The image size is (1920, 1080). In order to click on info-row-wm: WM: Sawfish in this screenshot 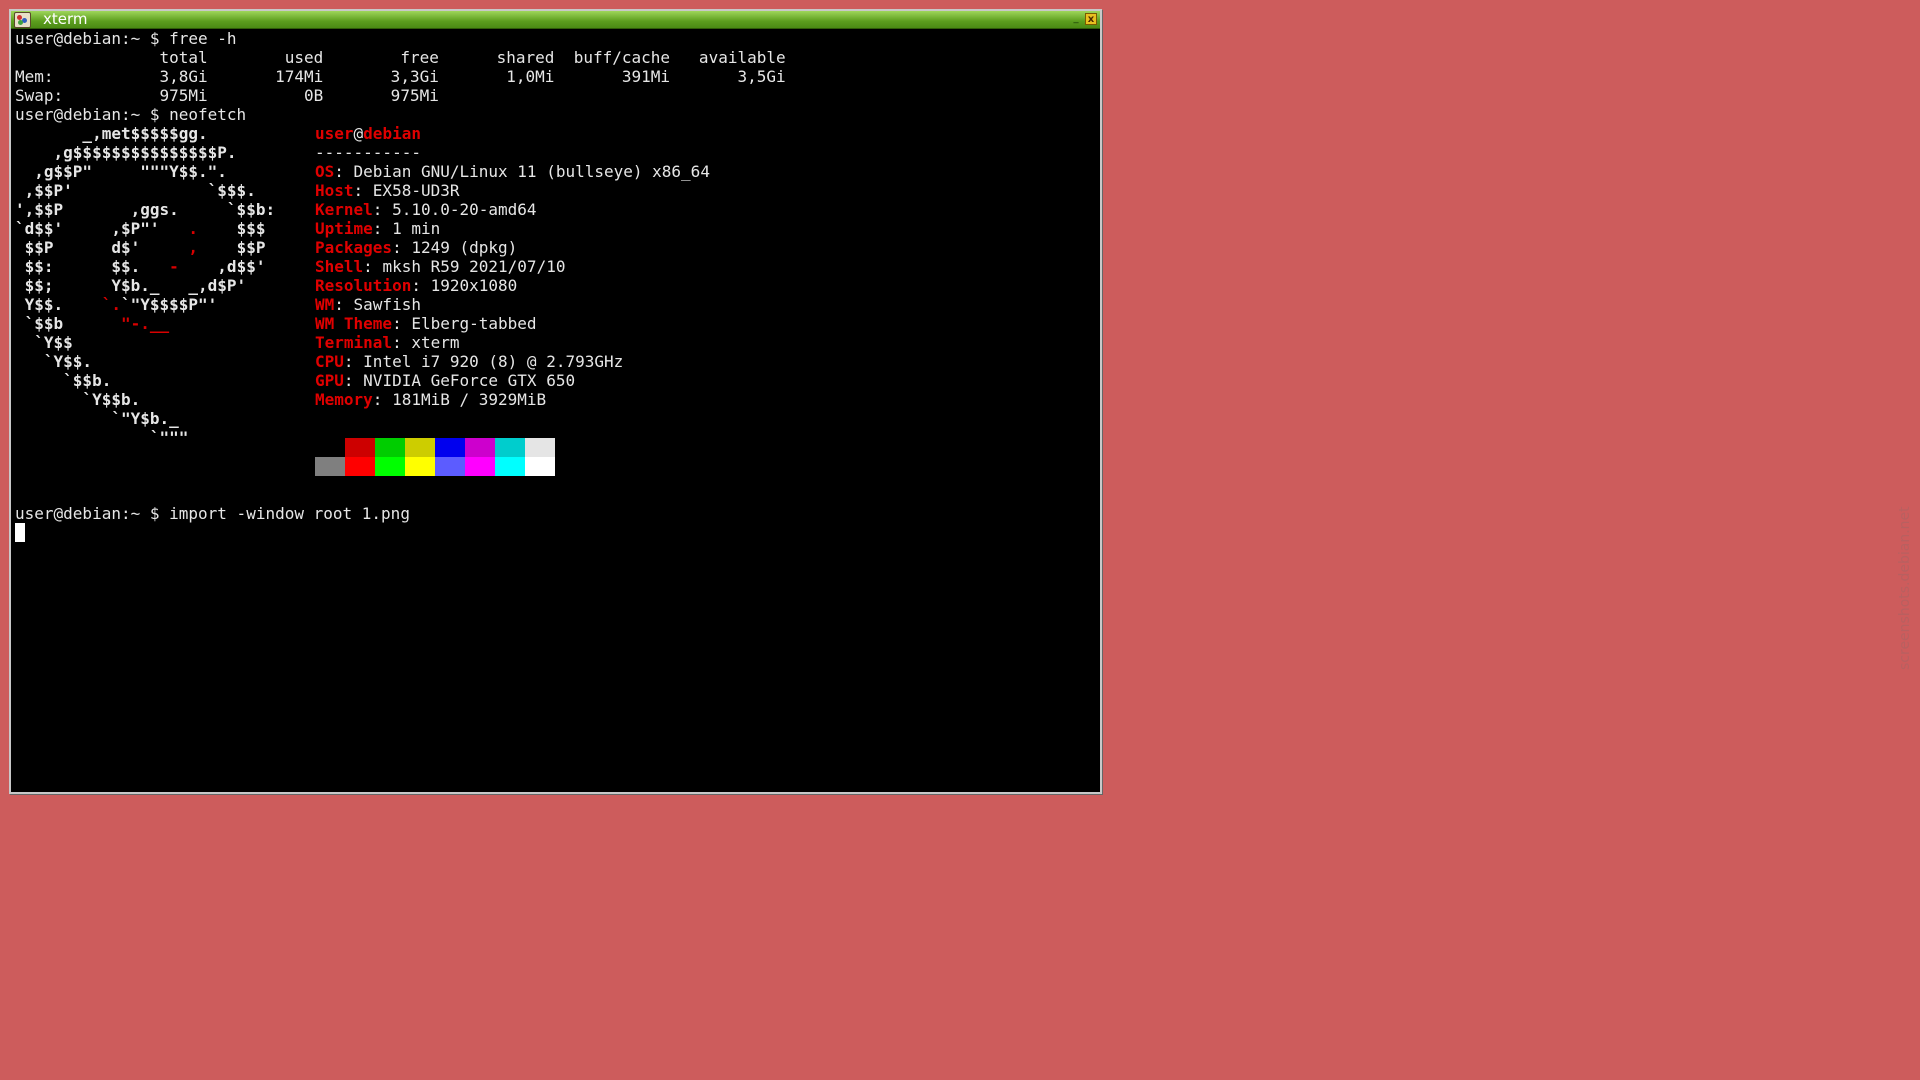, I will do `click(368, 304)`.